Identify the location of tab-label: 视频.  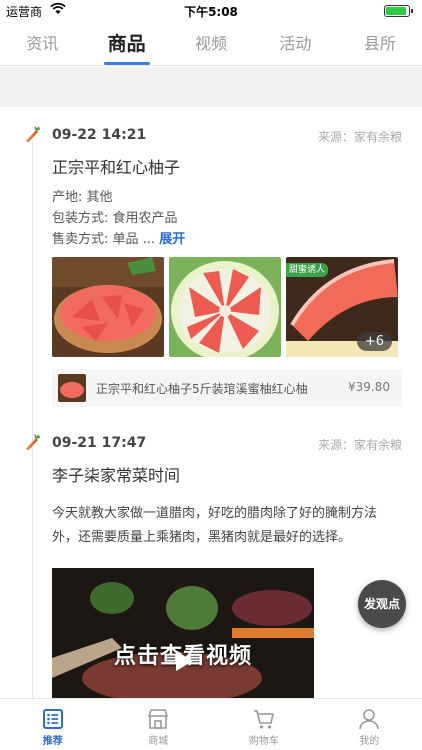
(211, 43).